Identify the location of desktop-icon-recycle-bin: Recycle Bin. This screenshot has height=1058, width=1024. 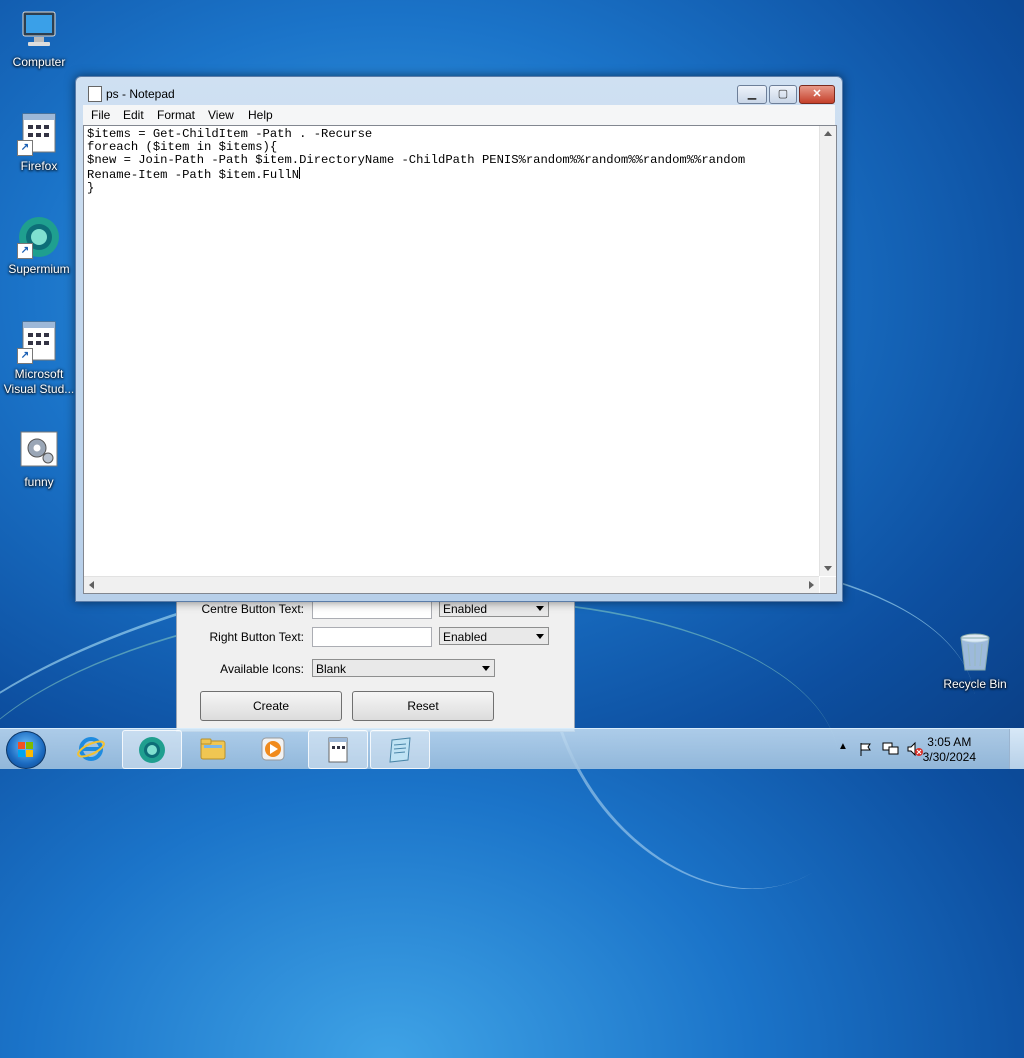
(975, 661).